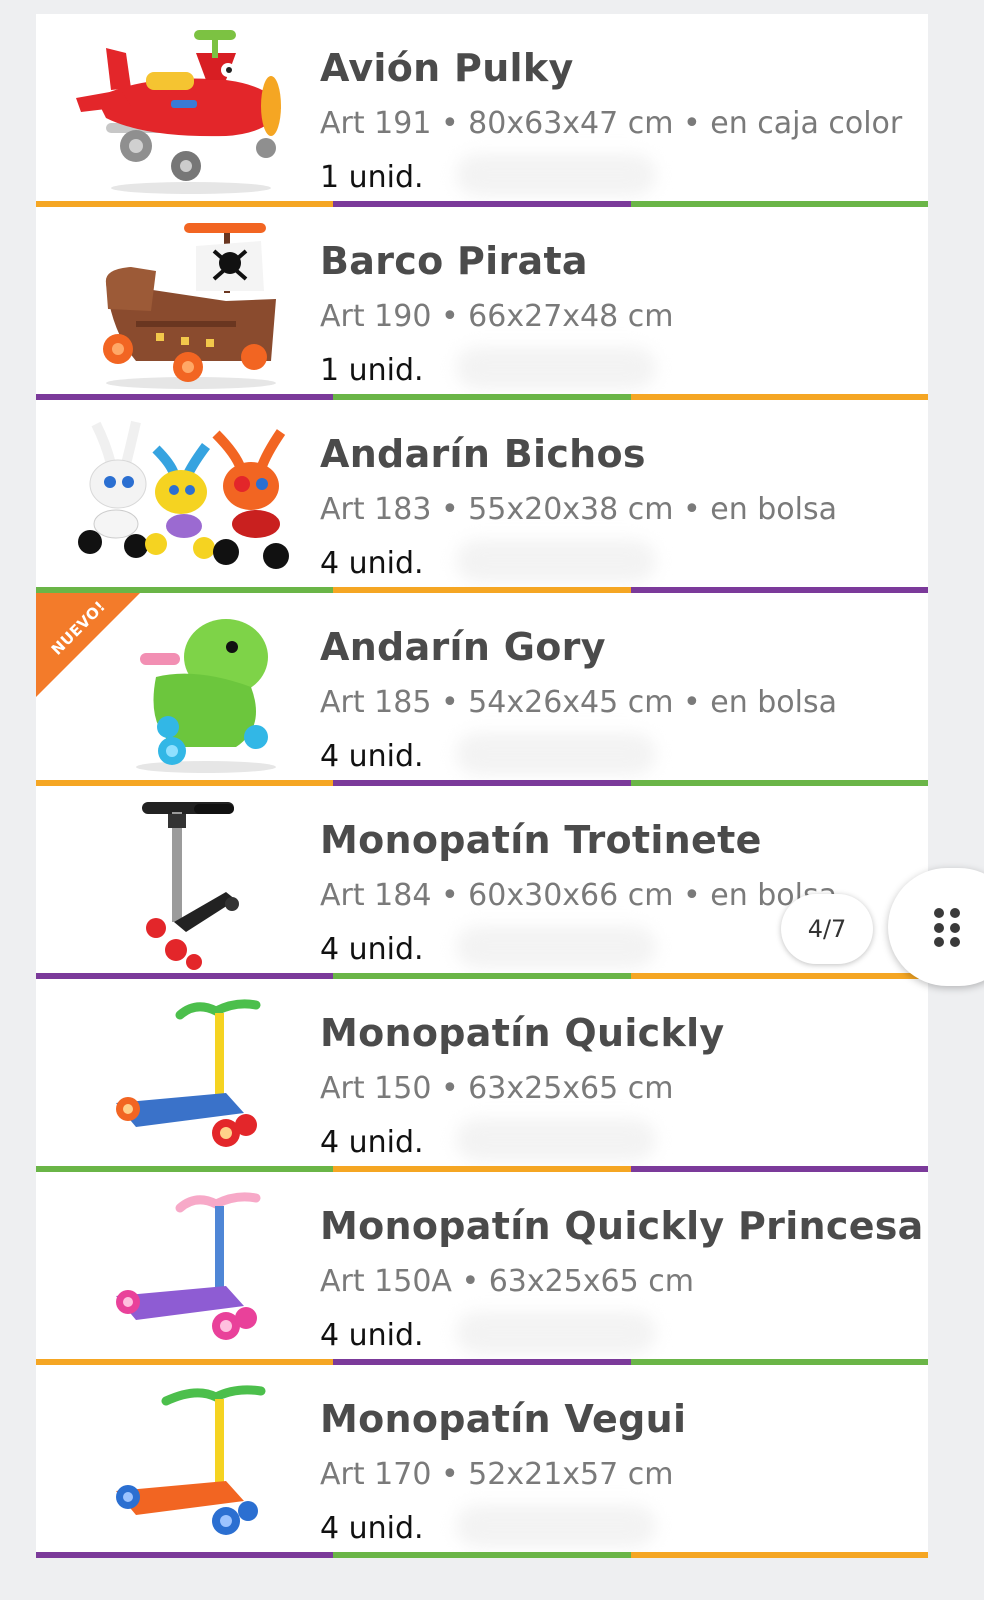  What do you see at coordinates (497, 1088) in the screenshot?
I see `product-meta: Art 150 • 63x25x65 cm` at bounding box center [497, 1088].